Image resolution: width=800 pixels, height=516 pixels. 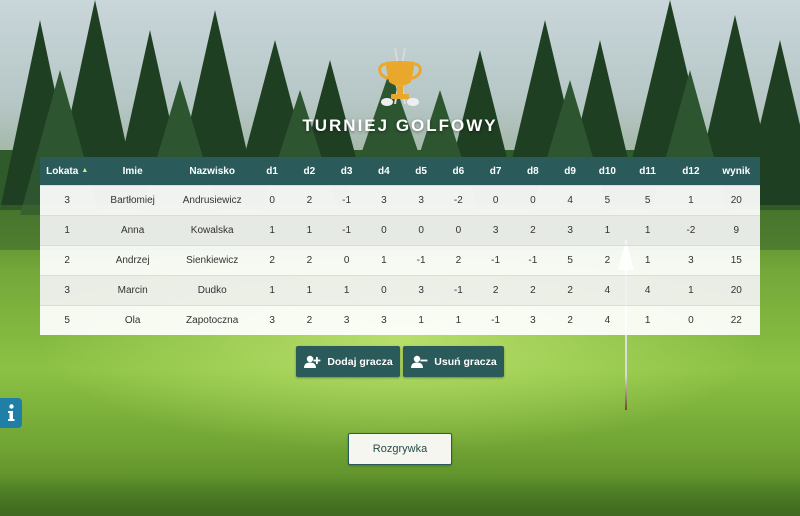 I want to click on column-header-label: d6, so click(x=458, y=171).